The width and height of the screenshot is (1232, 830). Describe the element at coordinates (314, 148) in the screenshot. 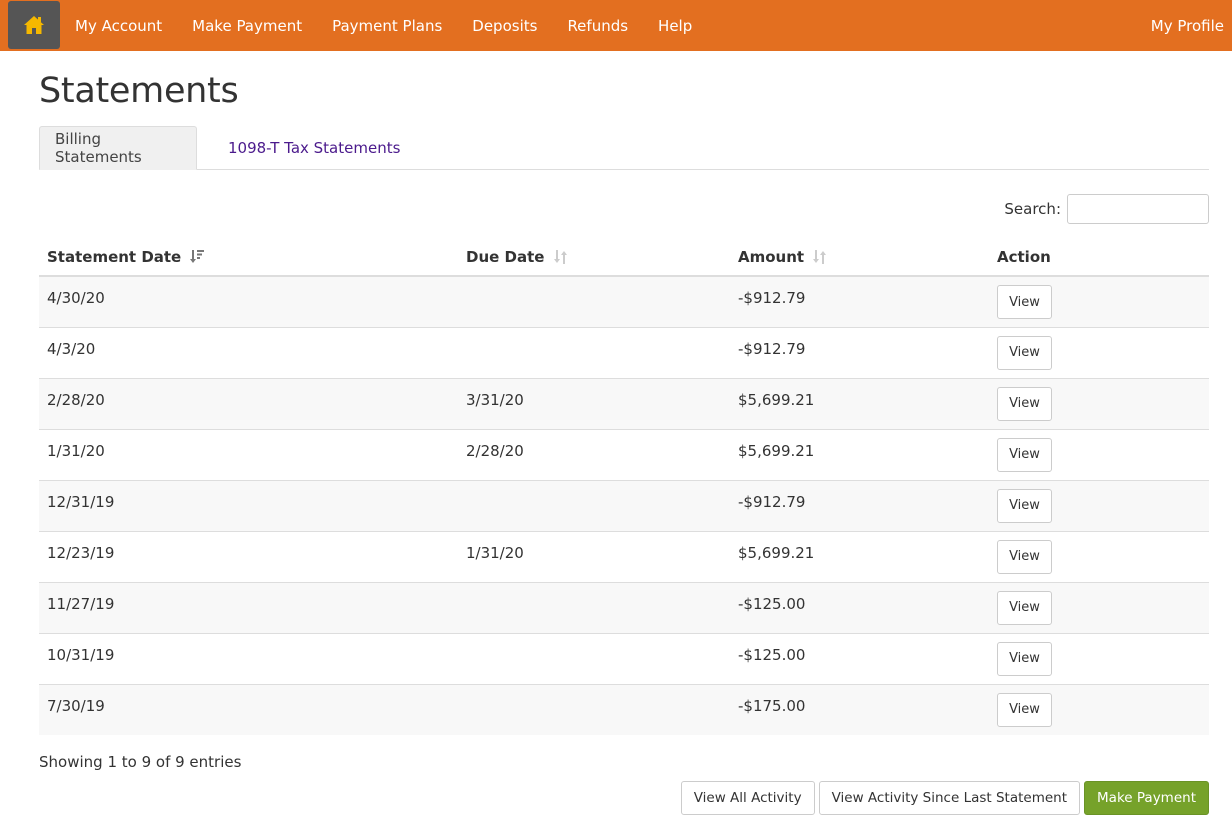

I see `tab-1098t-tax-statements: 1098-T Tax Statements` at that location.